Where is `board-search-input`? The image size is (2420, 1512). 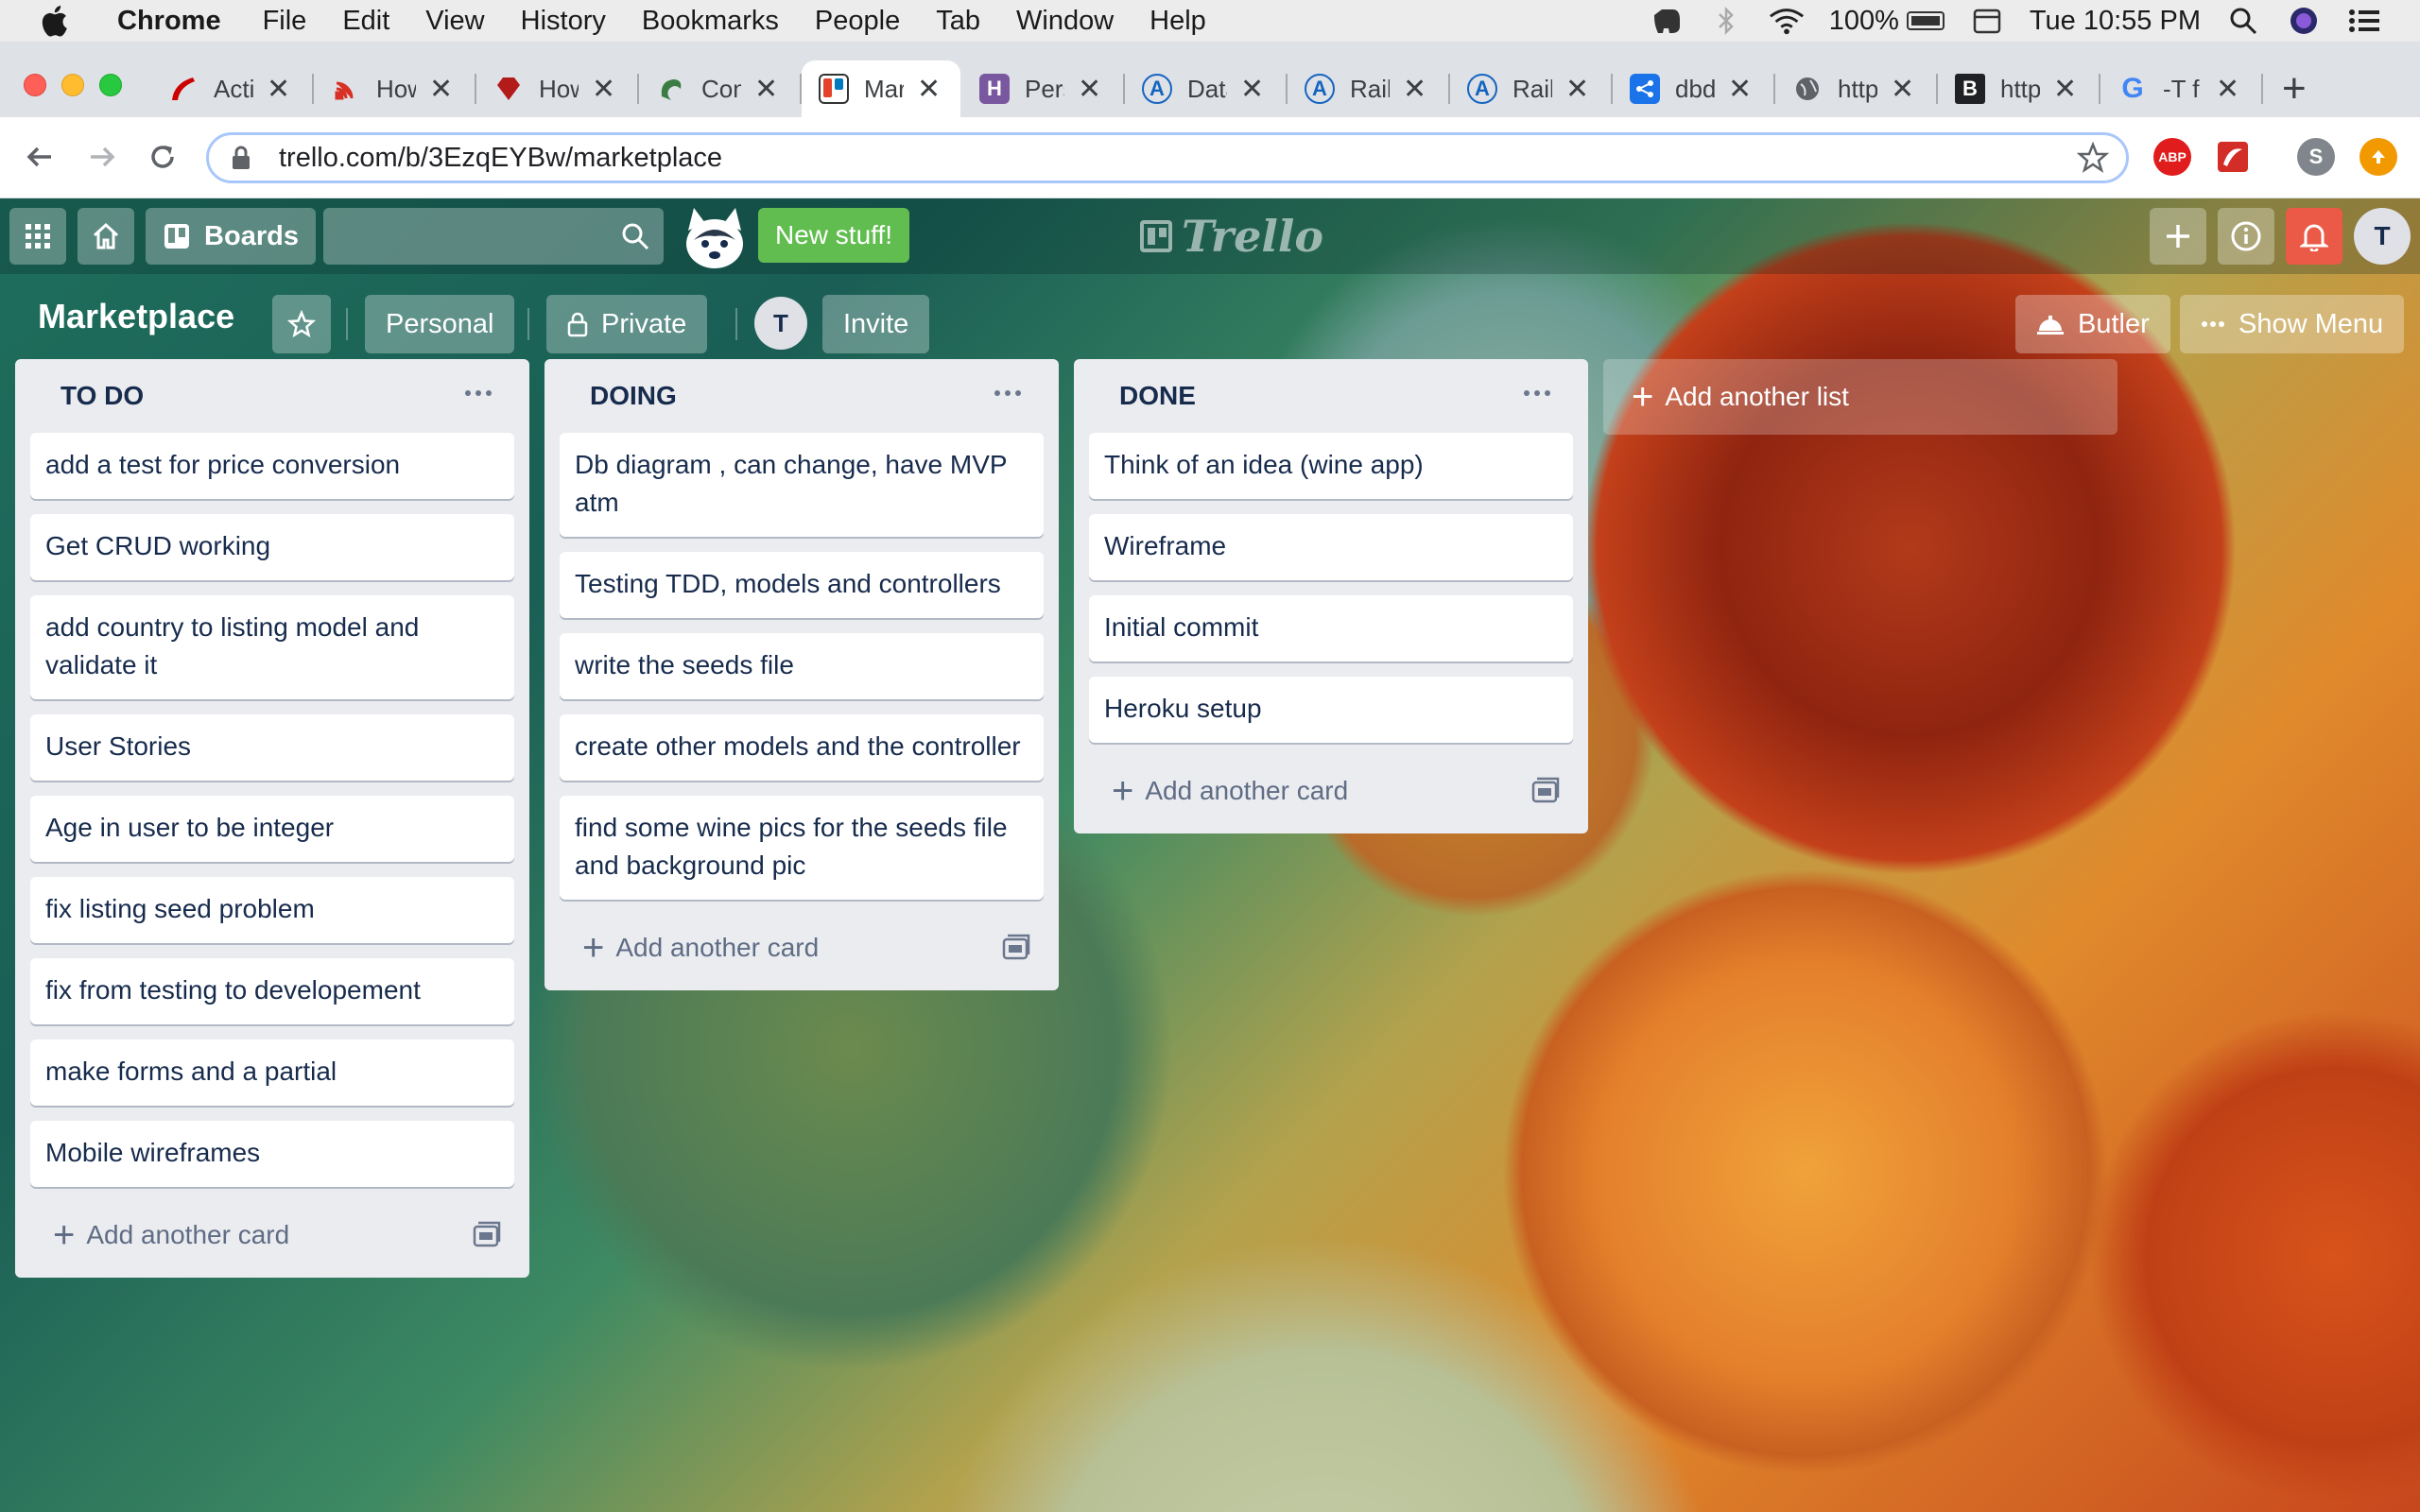
board-search-input is located at coordinates (494, 236).